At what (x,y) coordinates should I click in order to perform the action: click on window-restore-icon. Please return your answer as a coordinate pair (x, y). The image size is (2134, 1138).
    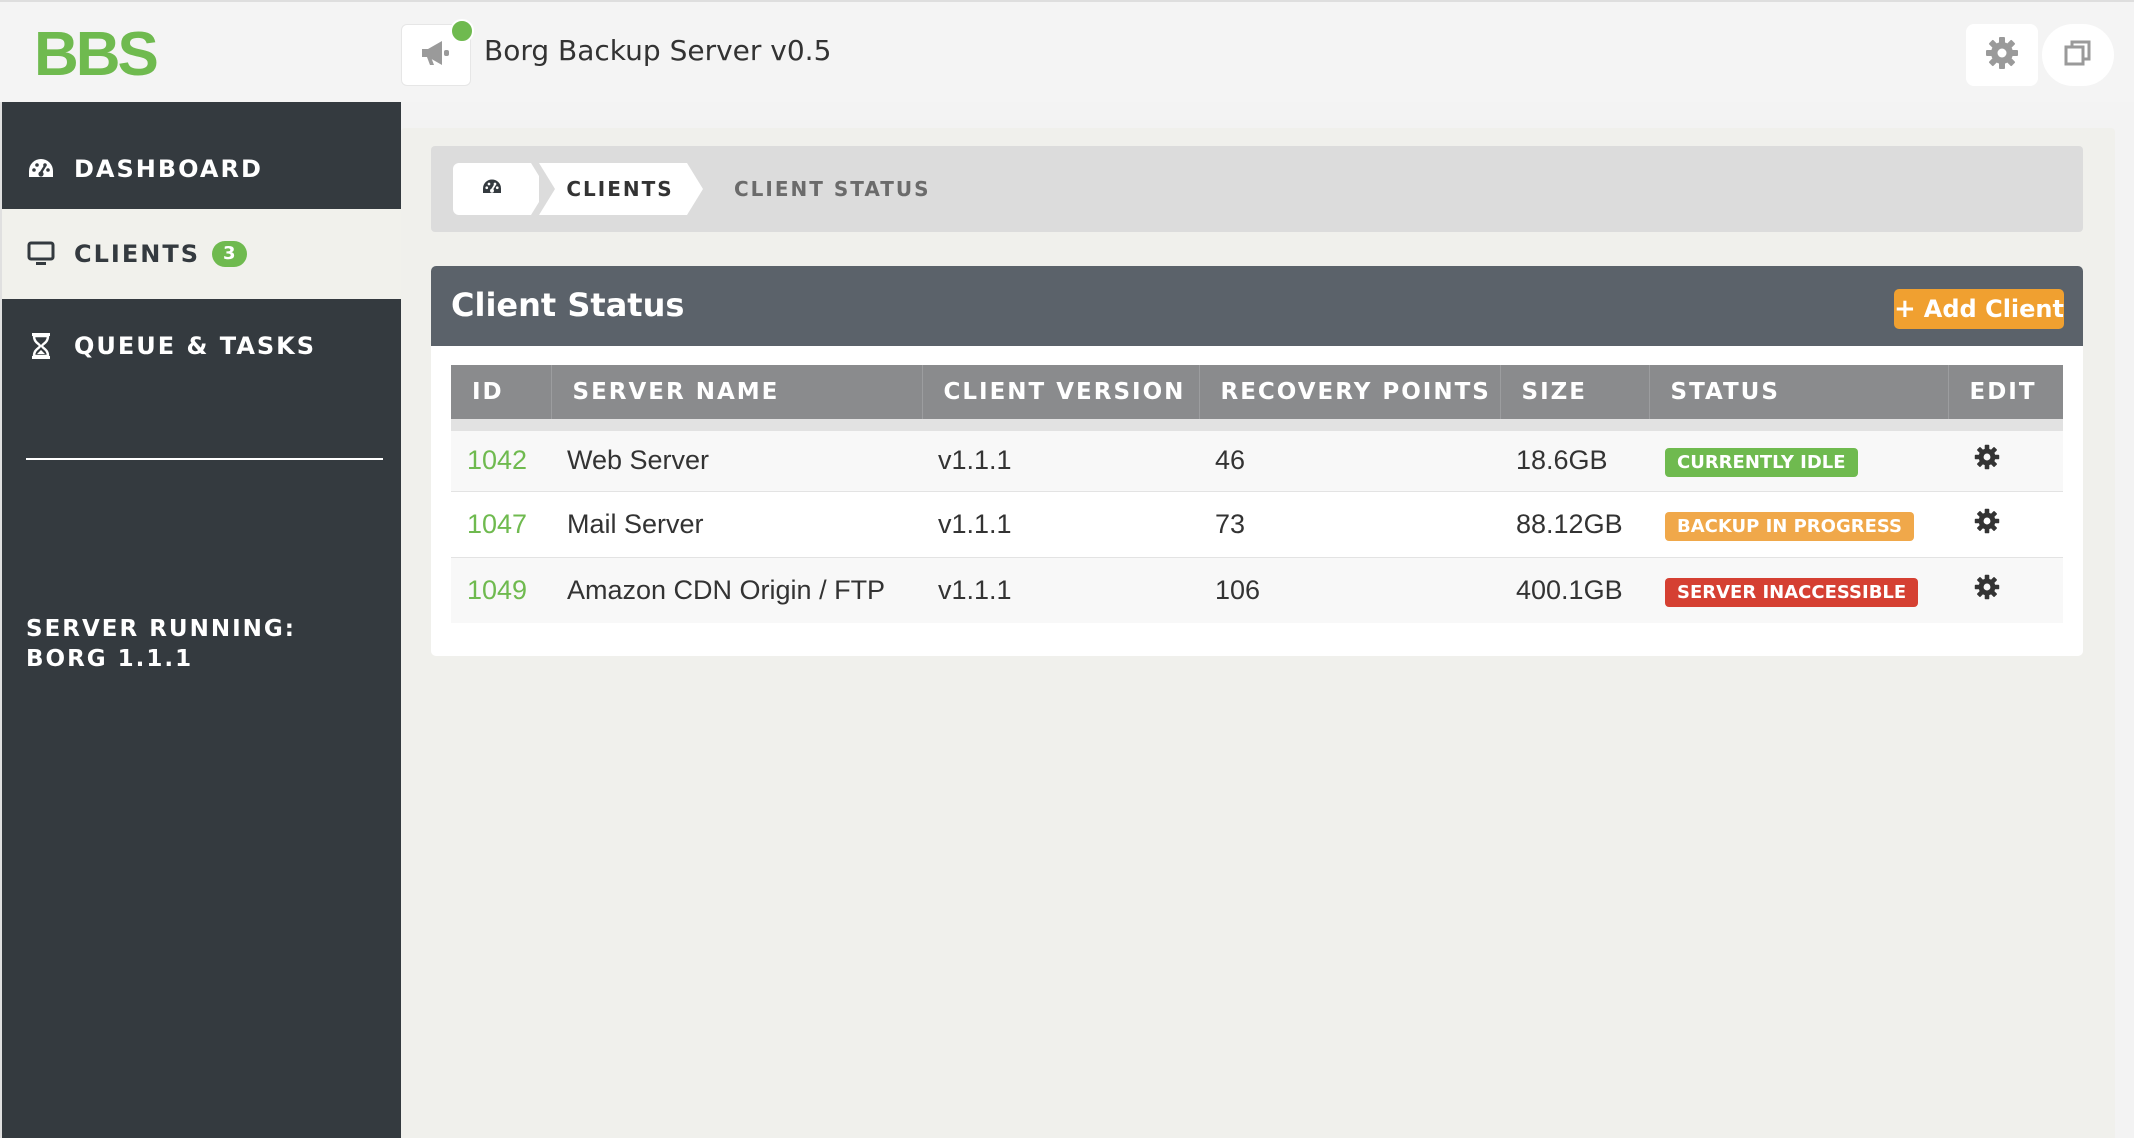
    Looking at the image, I should click on (2078, 55).